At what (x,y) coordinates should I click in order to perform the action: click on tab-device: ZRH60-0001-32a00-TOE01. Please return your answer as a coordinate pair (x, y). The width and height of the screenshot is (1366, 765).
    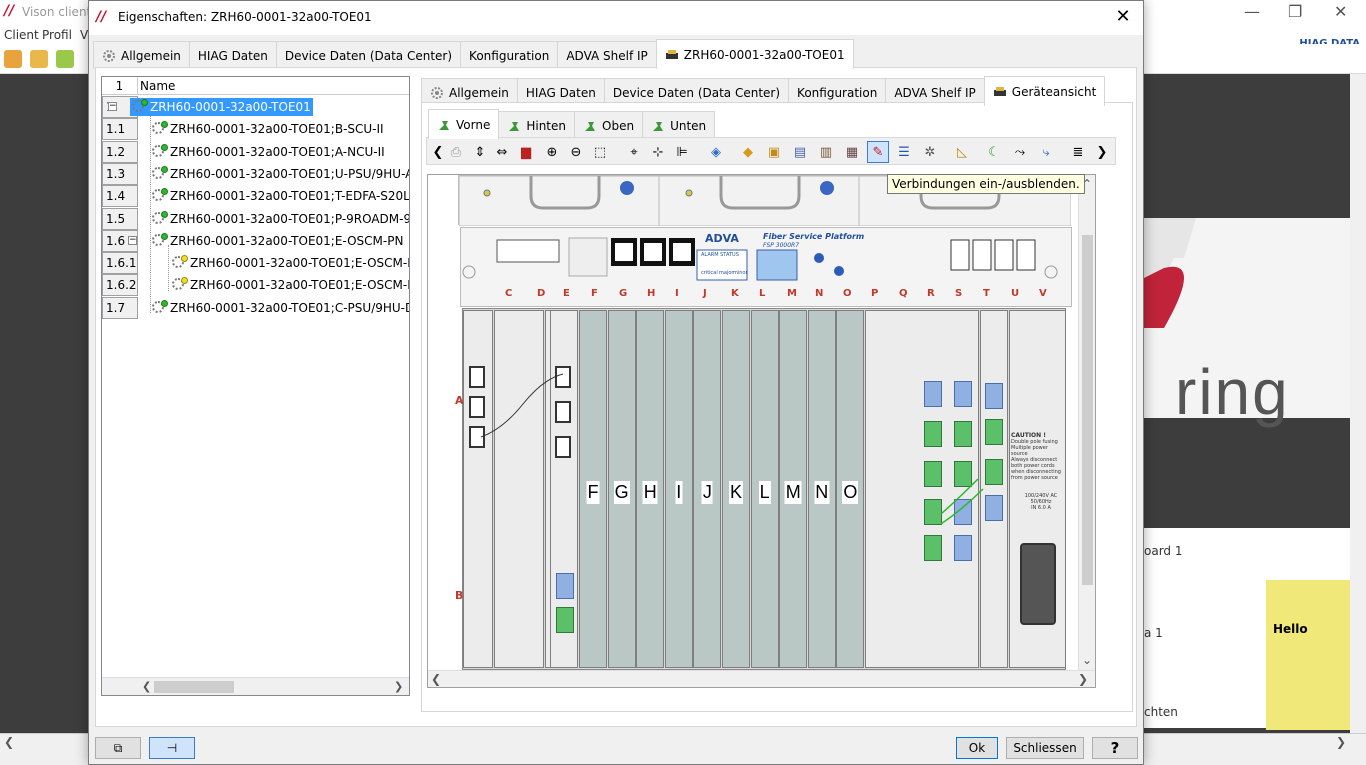
    Looking at the image, I should click on (754, 54).